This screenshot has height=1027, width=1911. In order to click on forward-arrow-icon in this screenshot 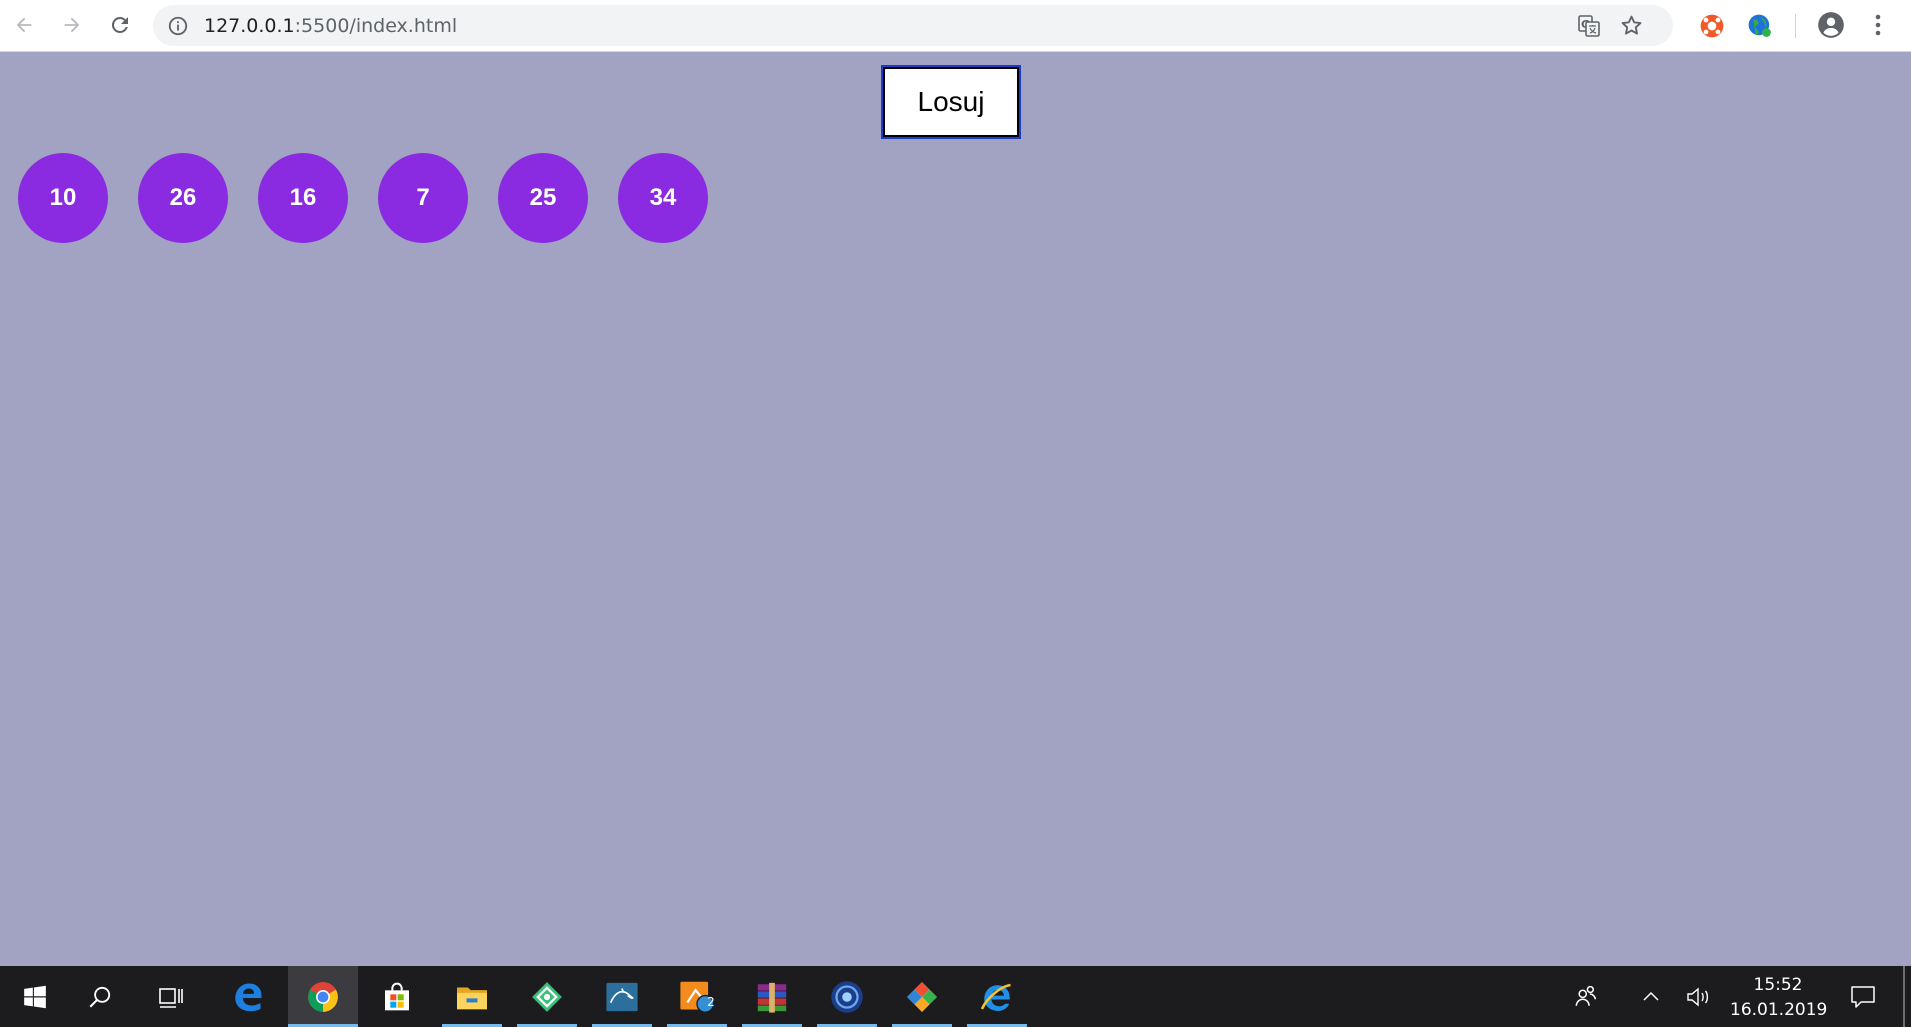, I will do `click(72, 25)`.